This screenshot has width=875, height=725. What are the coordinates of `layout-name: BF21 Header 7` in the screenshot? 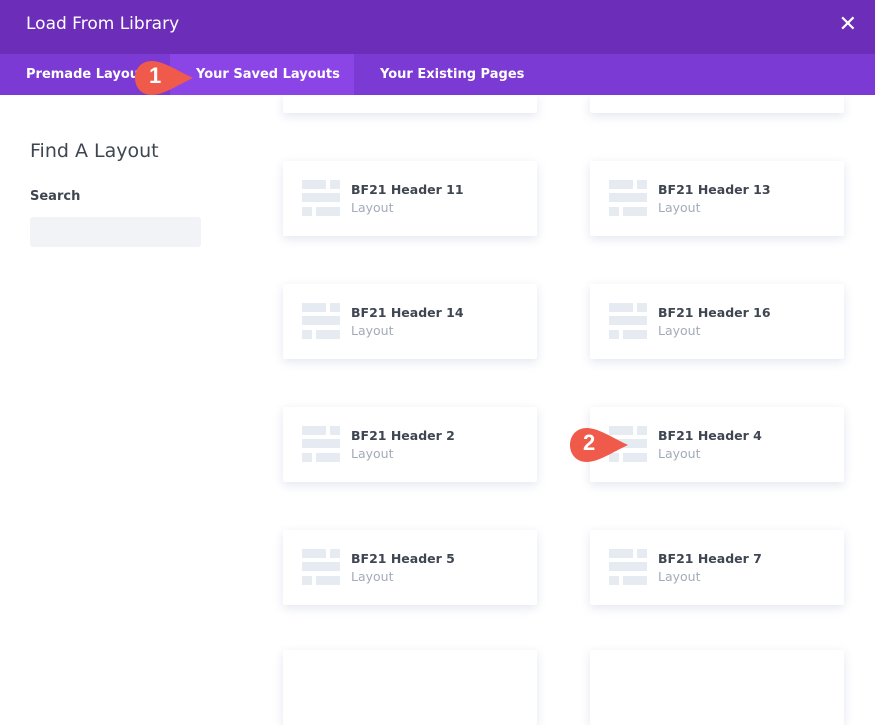 It's located at (710, 558).